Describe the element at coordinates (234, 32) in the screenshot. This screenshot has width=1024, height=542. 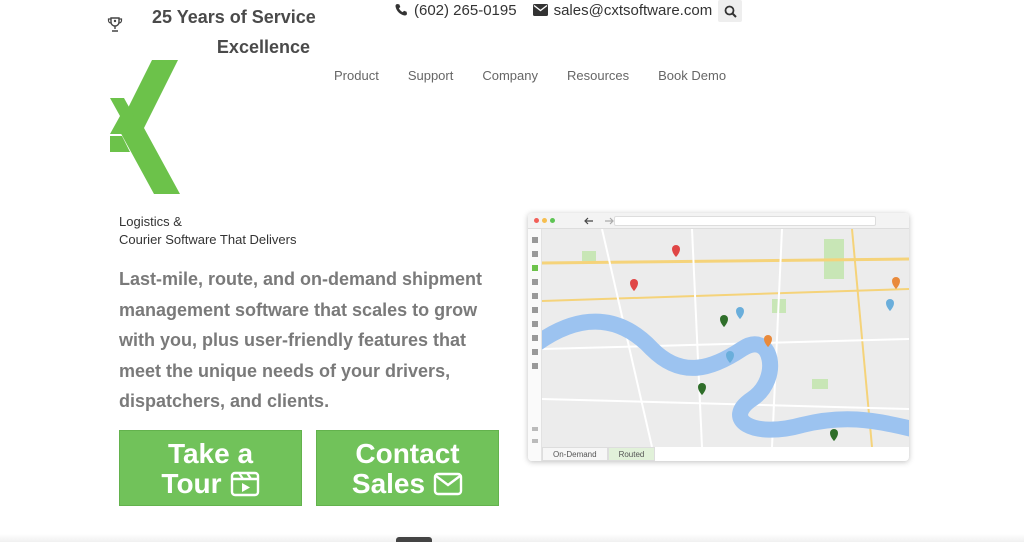
I see `service-tagline: 25 Years of Service Excellence` at that location.